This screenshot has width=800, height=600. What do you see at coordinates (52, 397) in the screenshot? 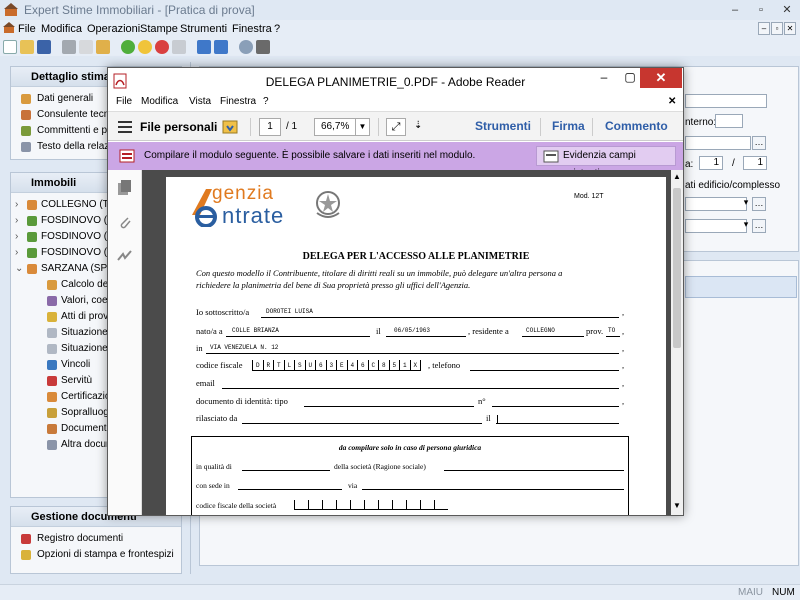
I see `certificate-icon` at bounding box center [52, 397].